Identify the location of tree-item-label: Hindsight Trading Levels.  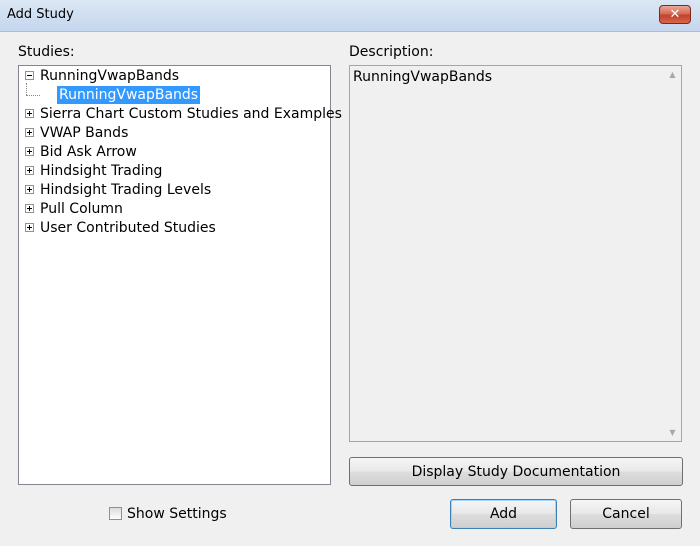
(126, 190).